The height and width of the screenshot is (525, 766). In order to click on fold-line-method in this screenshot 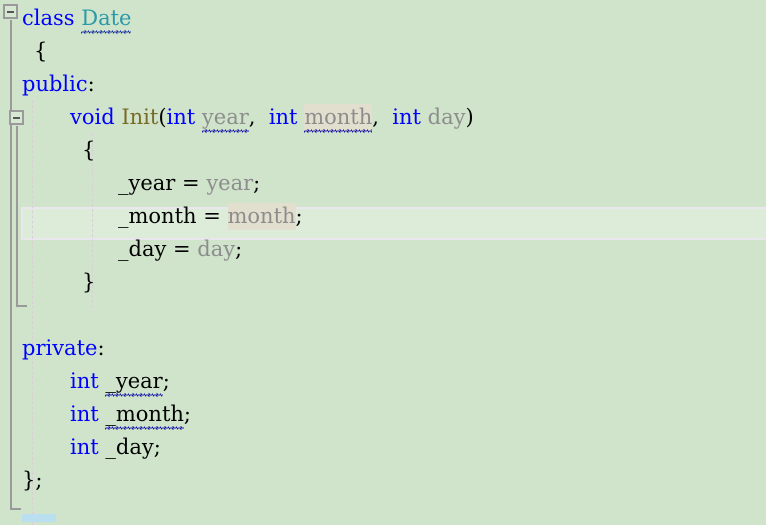, I will do `click(17, 216)`.